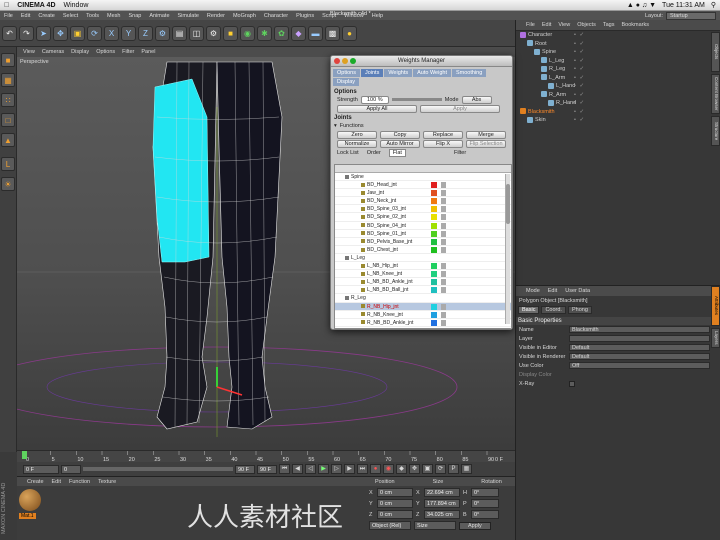  Describe the element at coordinates (398, 73) in the screenshot. I see `wm-tab-weights: Weights` at that location.